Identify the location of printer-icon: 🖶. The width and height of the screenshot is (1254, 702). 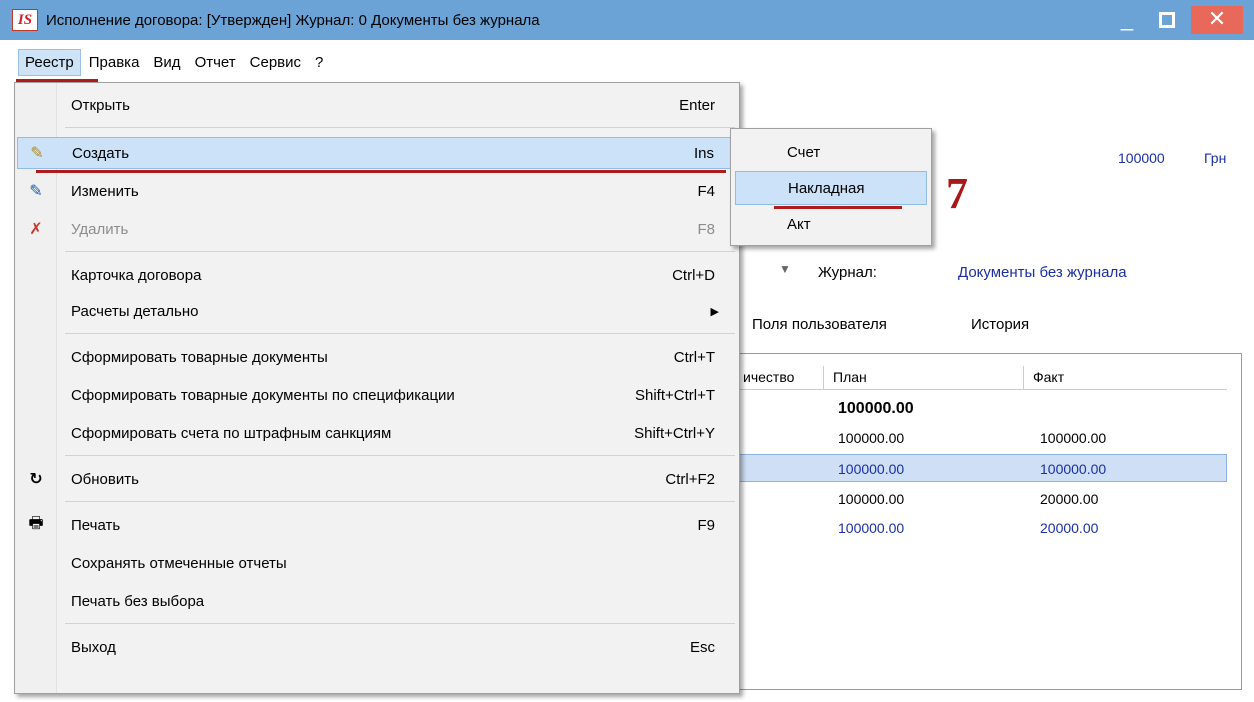
(36, 523).